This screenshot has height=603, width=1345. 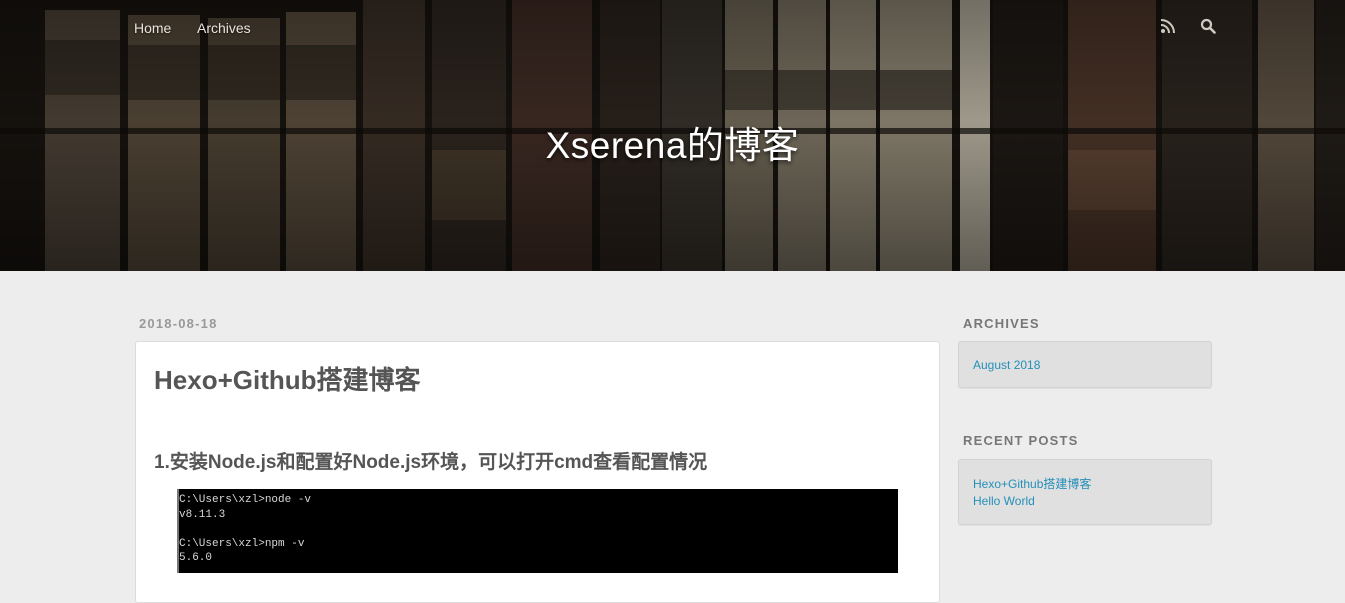 What do you see at coordinates (178, 323) in the screenshot?
I see `post-date: 2018-08-18` at bounding box center [178, 323].